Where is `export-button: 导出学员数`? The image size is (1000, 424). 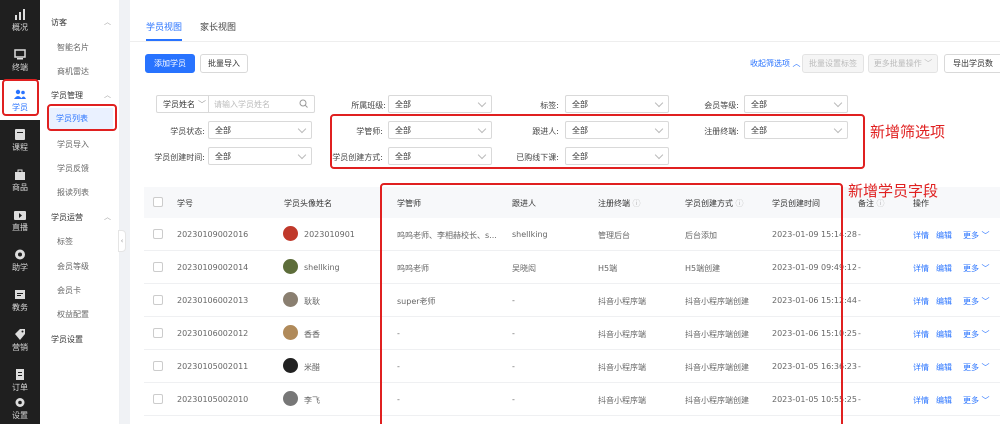 export-button: 导出学员数 is located at coordinates (972, 63).